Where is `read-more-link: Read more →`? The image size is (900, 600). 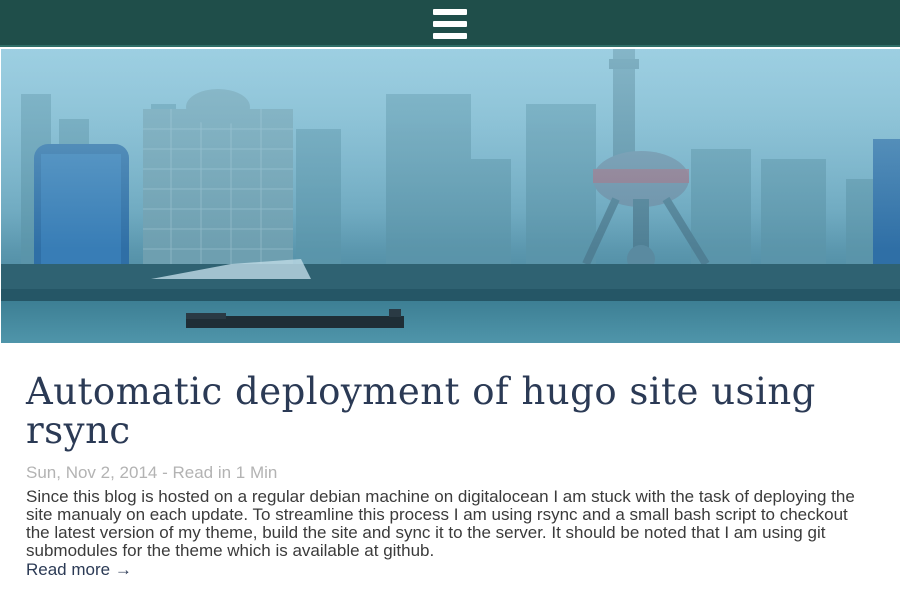 read-more-link: Read more → is located at coordinates (79, 570).